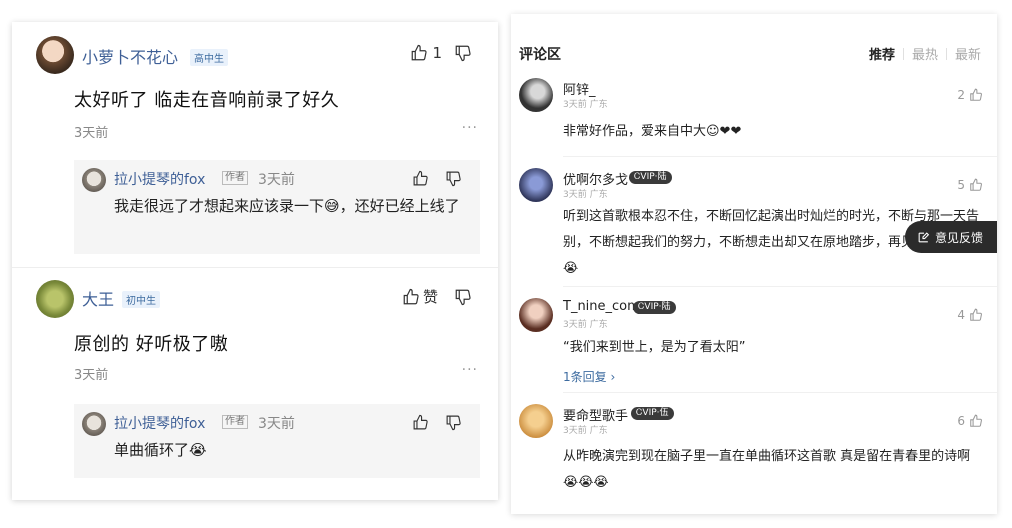 The height and width of the screenshot is (528, 1012). What do you see at coordinates (961, 185) in the screenshot?
I see `like-count: 5` at bounding box center [961, 185].